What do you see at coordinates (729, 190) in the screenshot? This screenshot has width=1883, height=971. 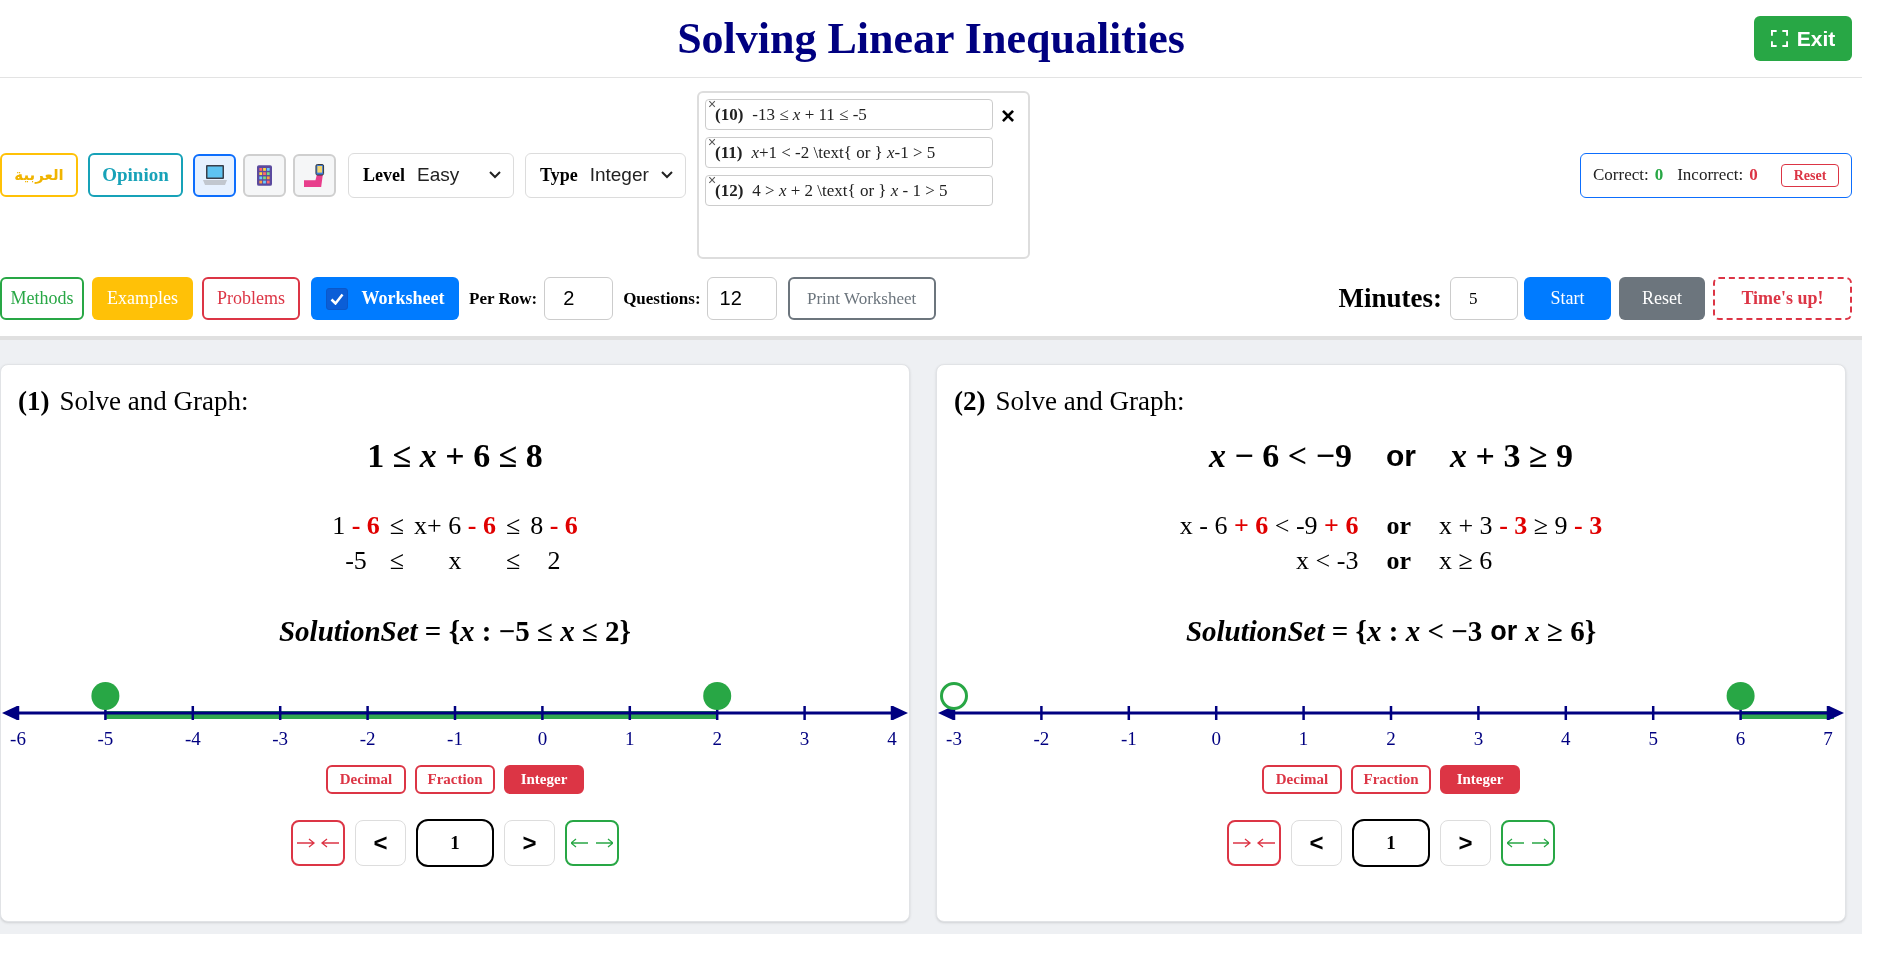 I see `problem-number: (12)` at bounding box center [729, 190].